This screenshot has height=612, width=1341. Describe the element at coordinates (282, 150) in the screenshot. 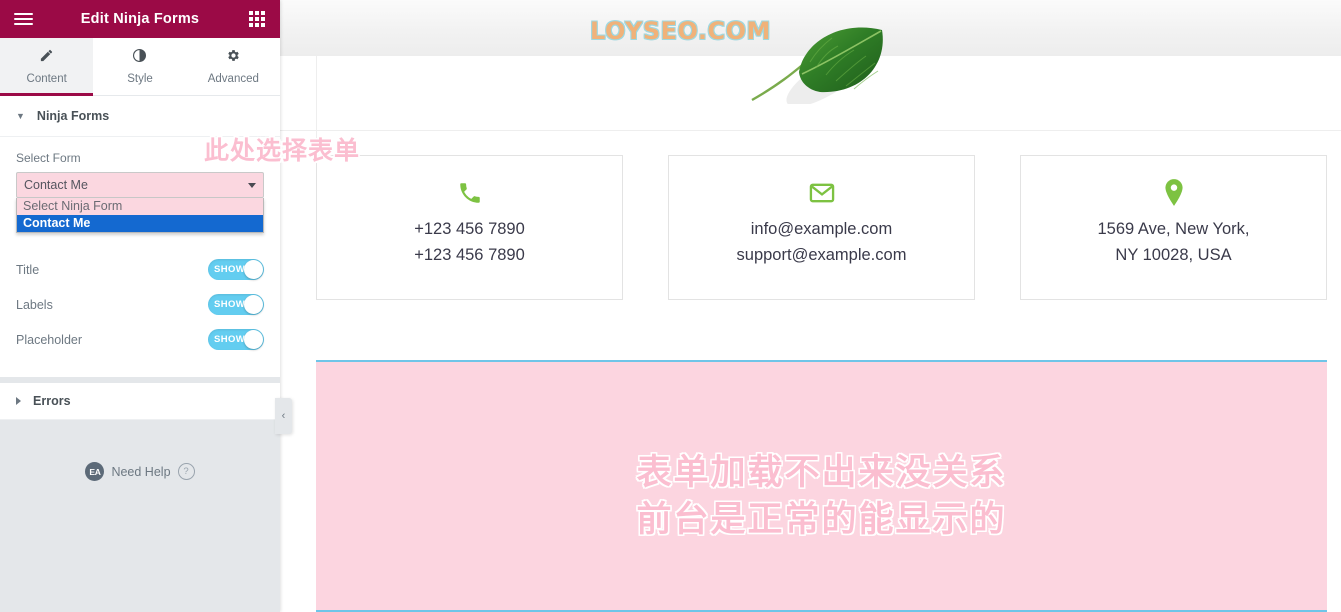

I see `select-form-hint-annotation: 此处选择表单` at that location.